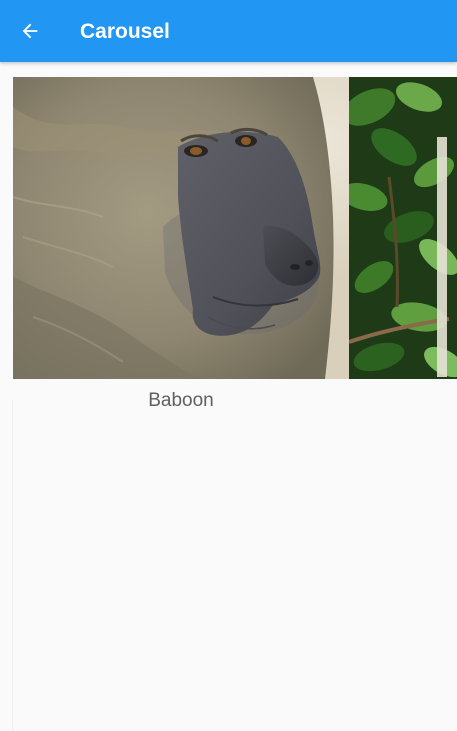  What do you see at coordinates (125, 31) in the screenshot?
I see `page-title: Carousel` at bounding box center [125, 31].